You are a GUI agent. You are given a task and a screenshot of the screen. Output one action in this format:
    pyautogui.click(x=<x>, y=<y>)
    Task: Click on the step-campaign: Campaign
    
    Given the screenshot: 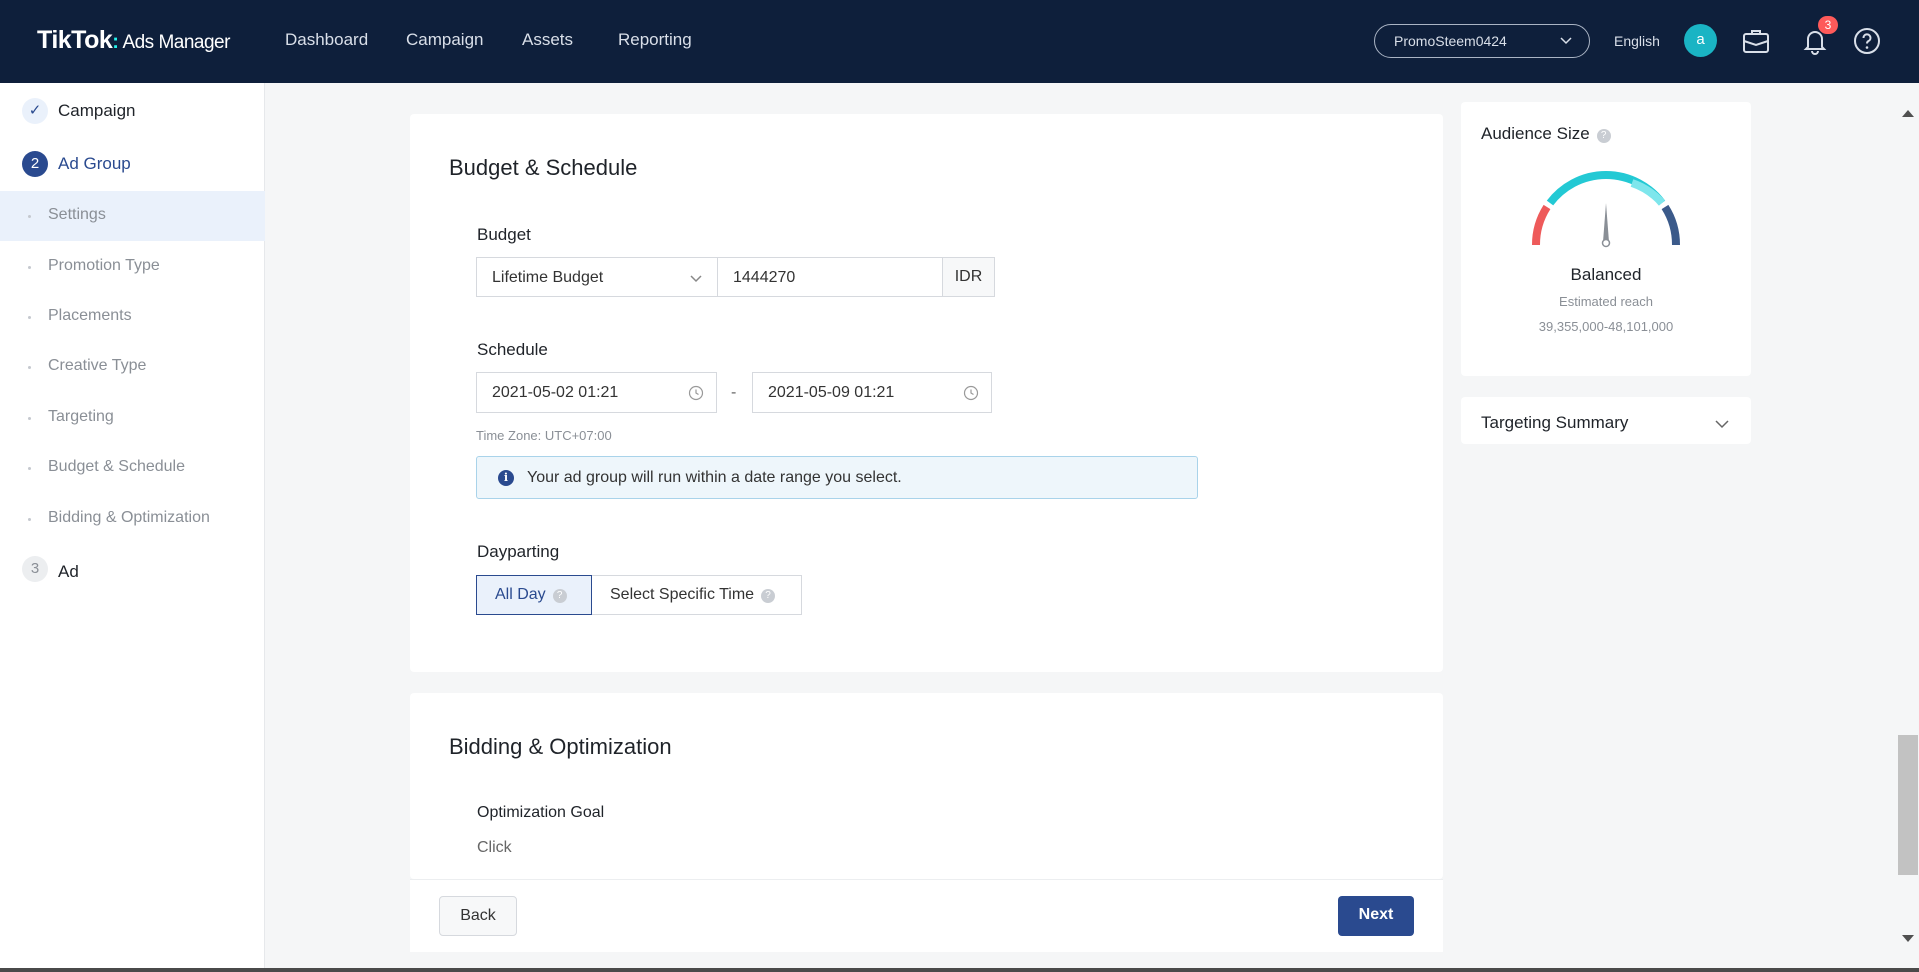 What is the action you would take?
    pyautogui.click(x=97, y=111)
    